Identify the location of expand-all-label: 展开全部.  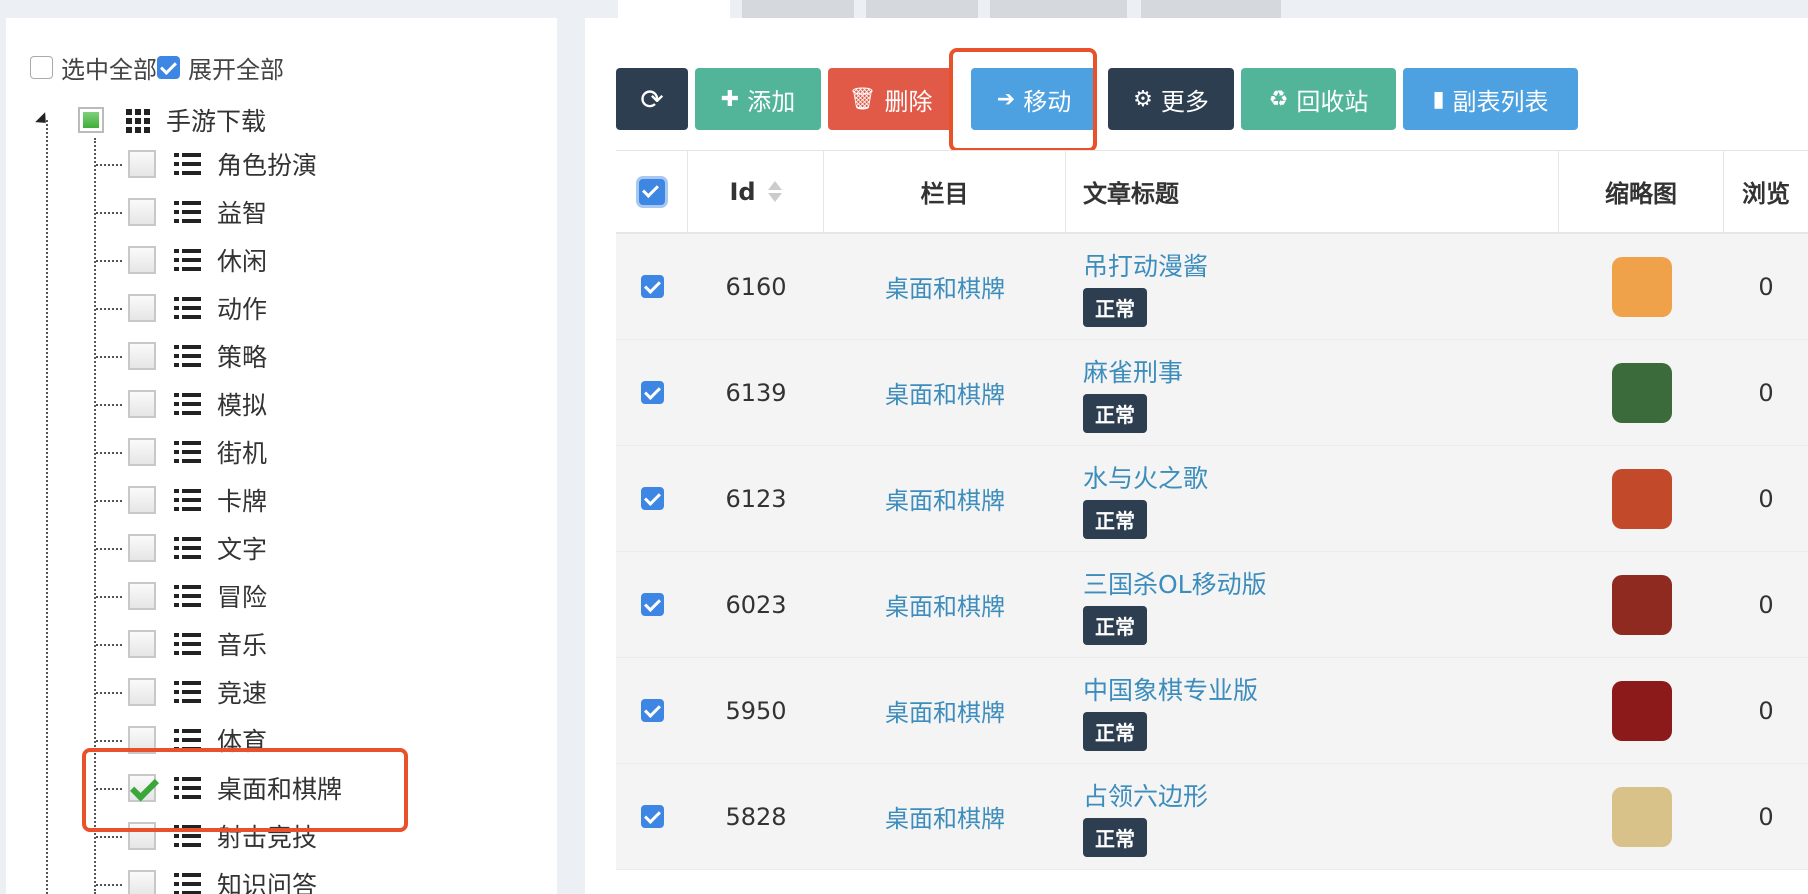
(236, 67).